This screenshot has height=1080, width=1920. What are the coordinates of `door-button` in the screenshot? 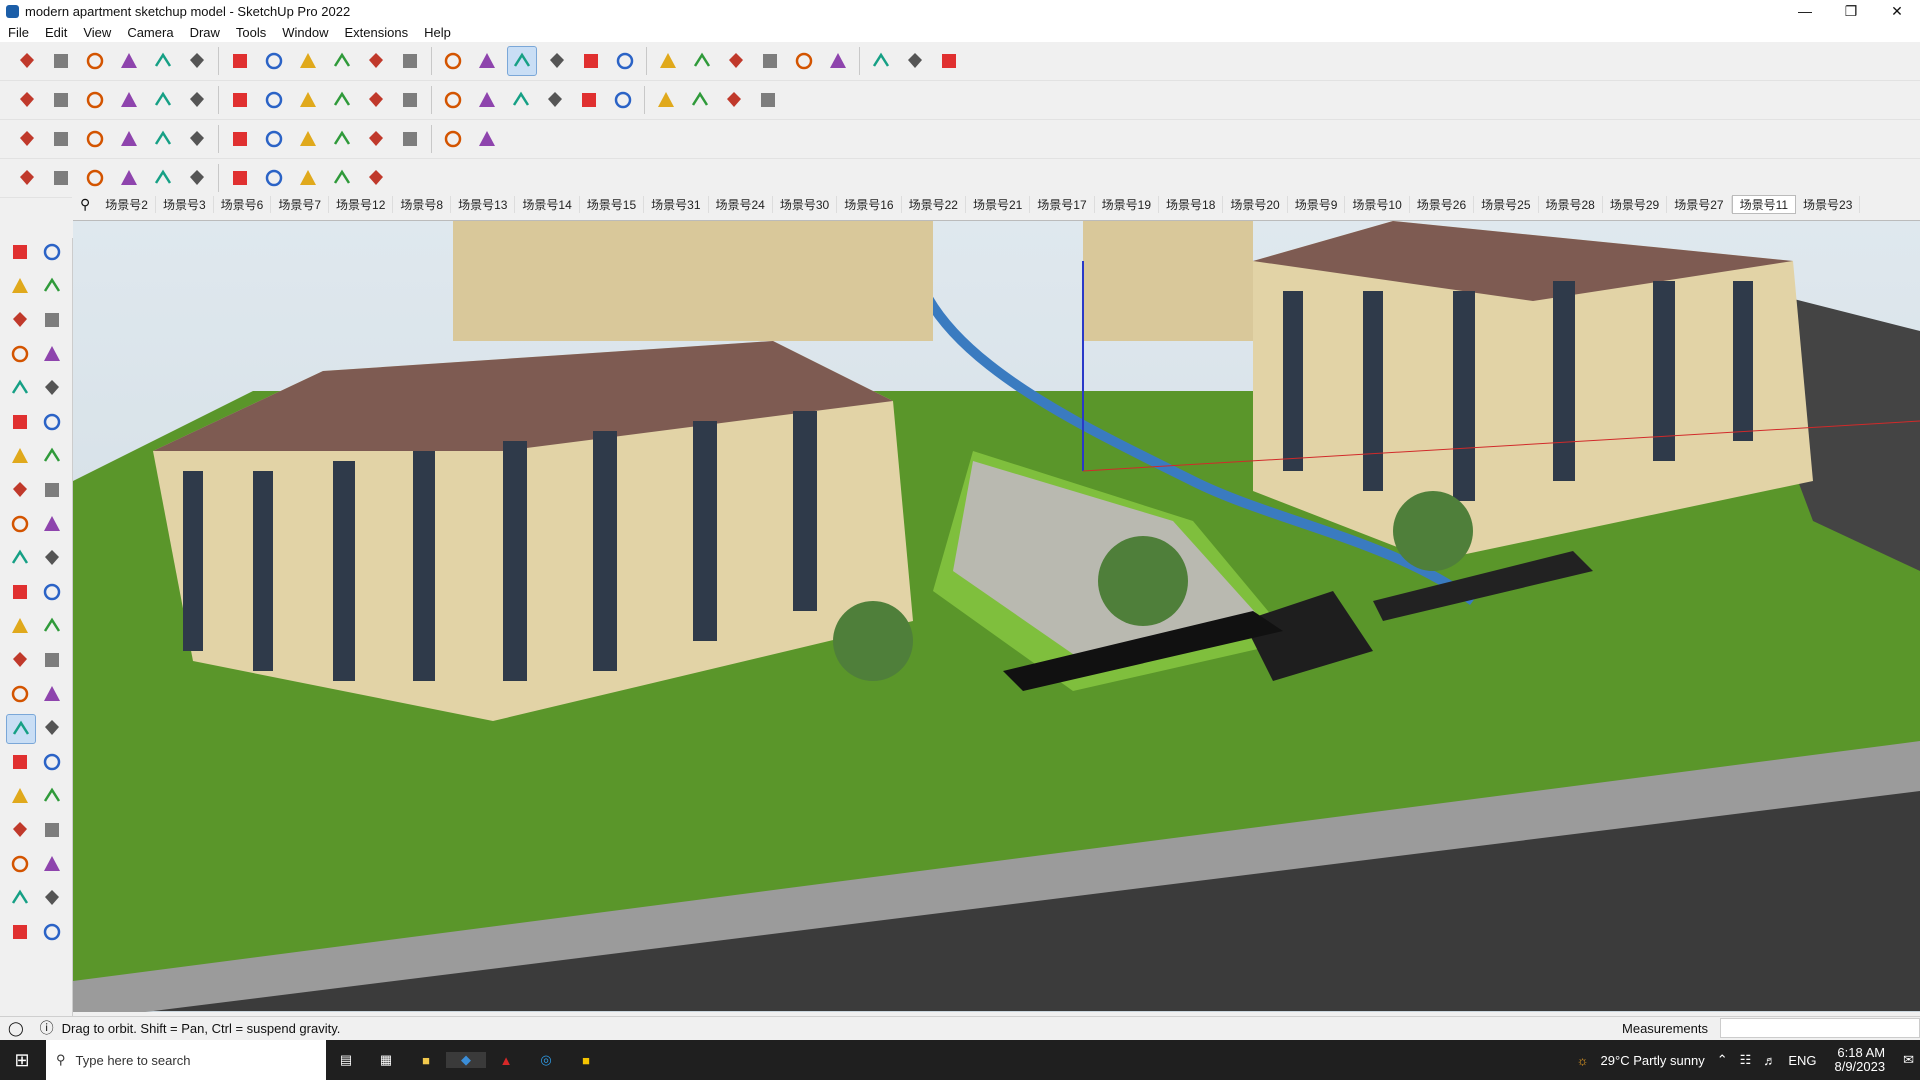 It's located at (410, 100).